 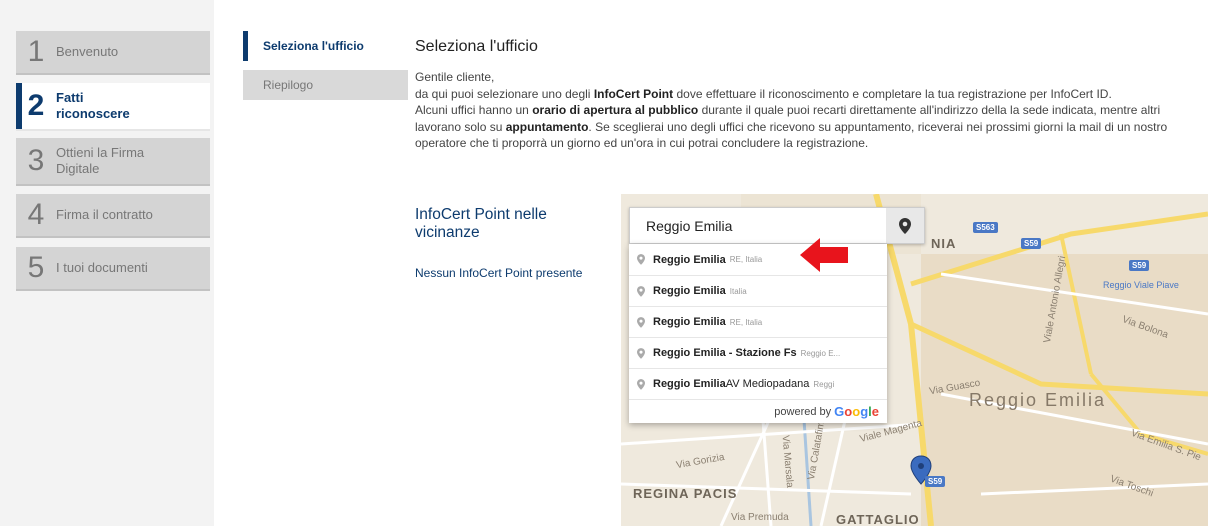 I want to click on map-label: GATTAGLIO, so click(x=878, y=519).